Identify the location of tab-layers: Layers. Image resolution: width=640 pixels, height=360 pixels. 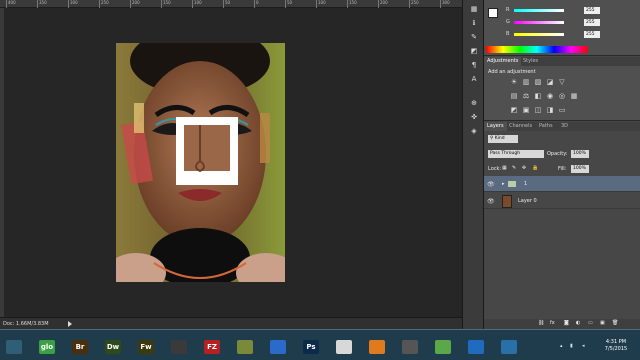
(495, 126).